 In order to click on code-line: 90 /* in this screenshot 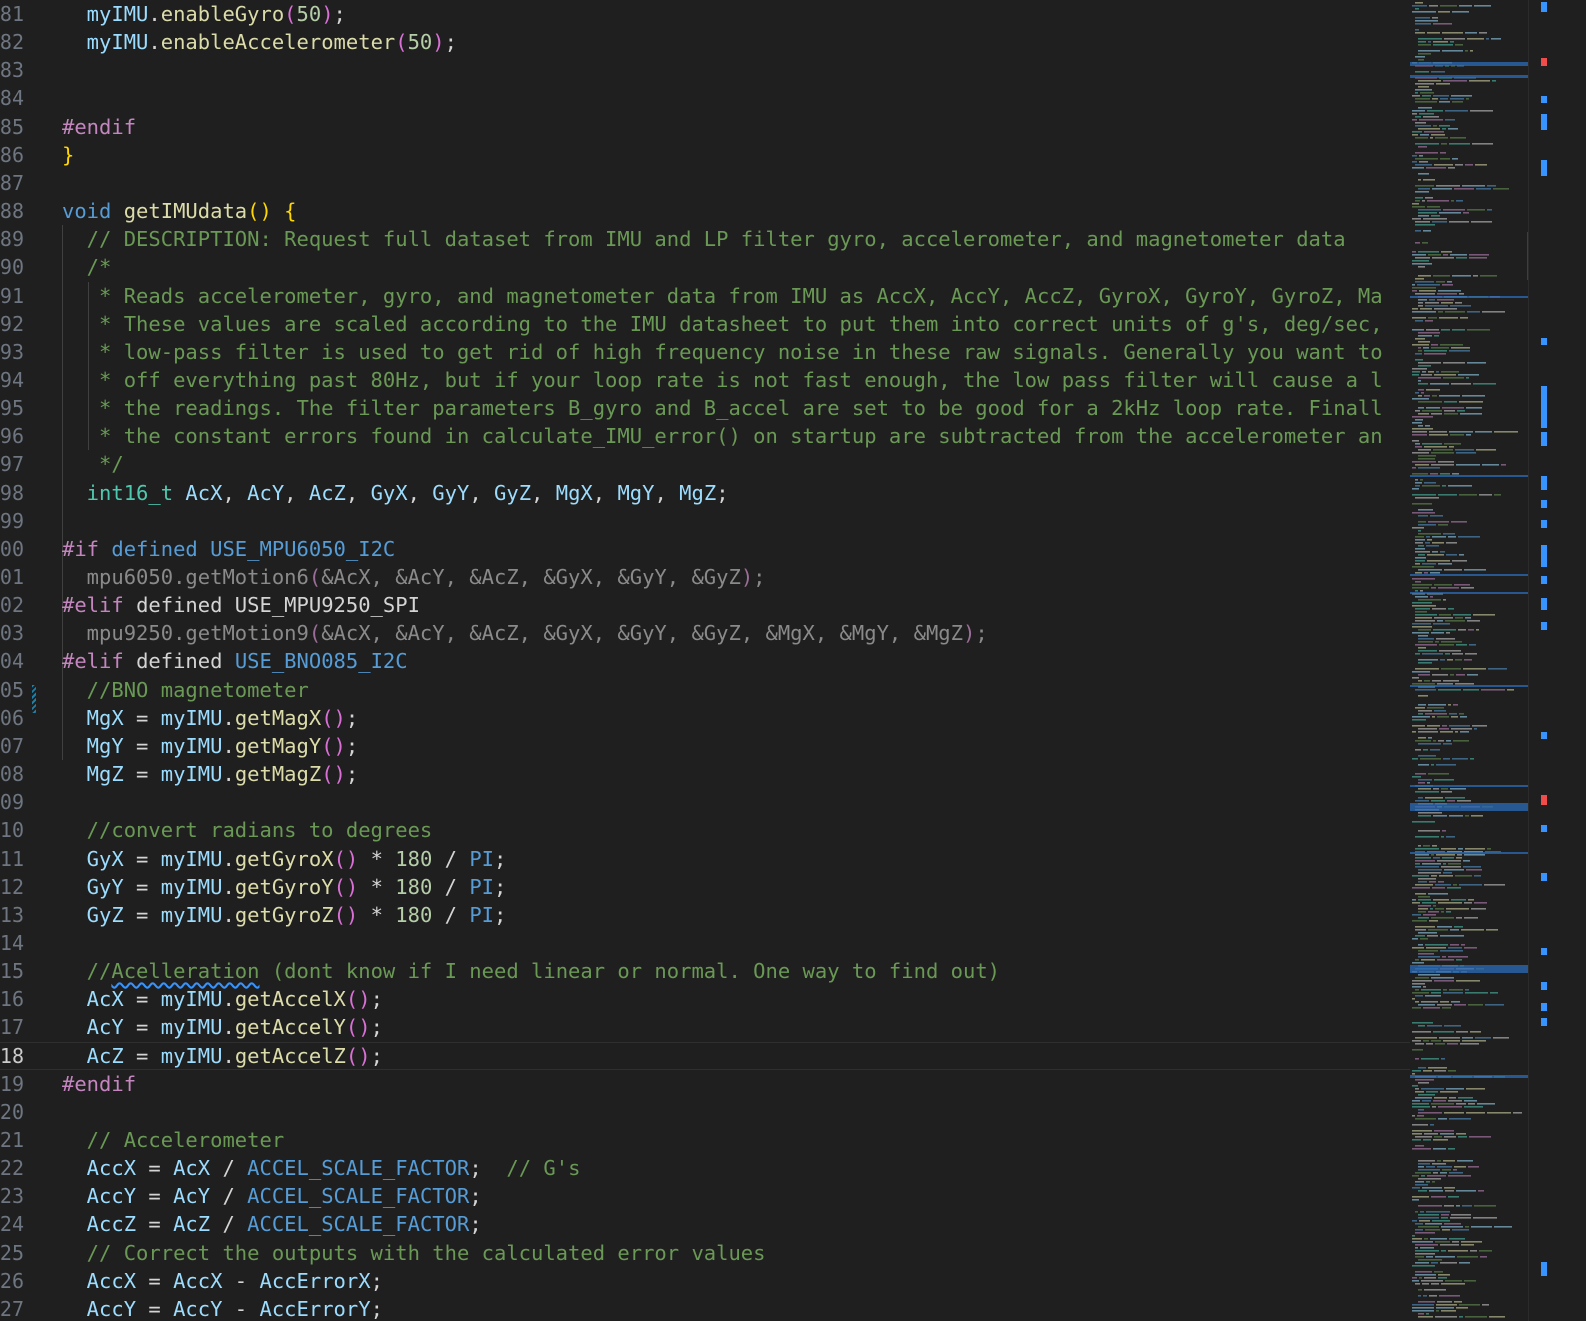, I will do `click(705, 267)`.